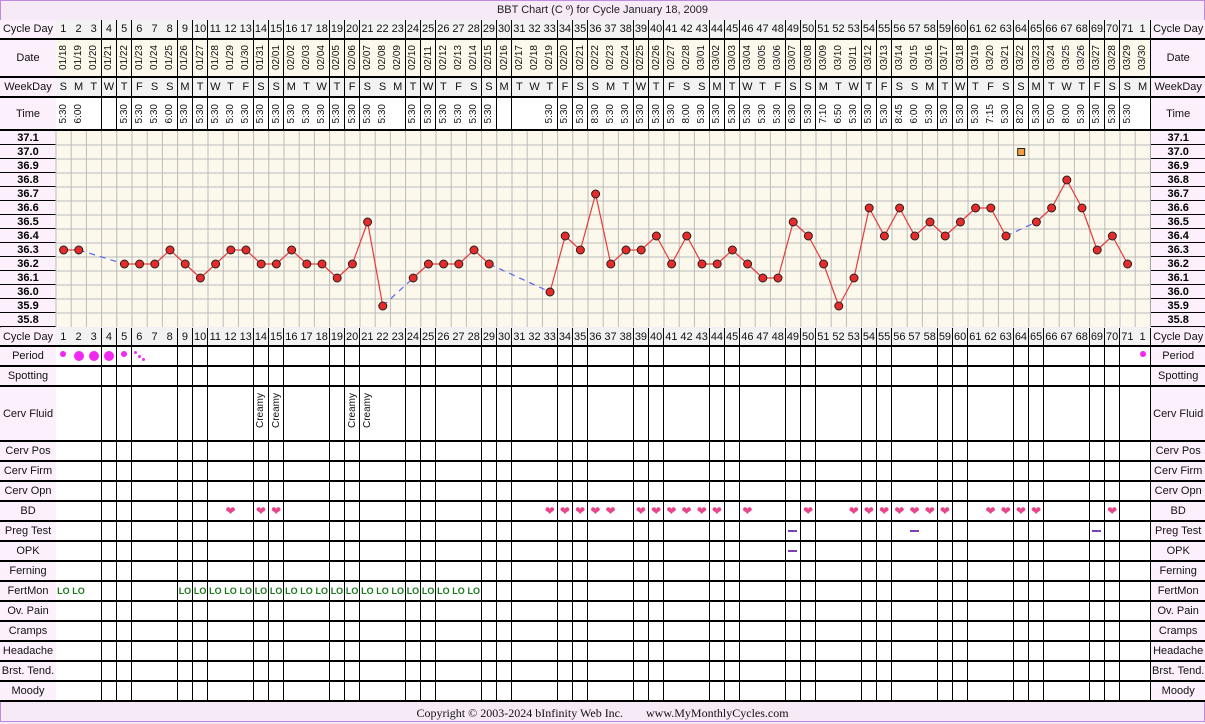 The image size is (1205, 724). Describe the element at coordinates (337, 88) in the screenshot. I see `weekday-cell: T` at that location.